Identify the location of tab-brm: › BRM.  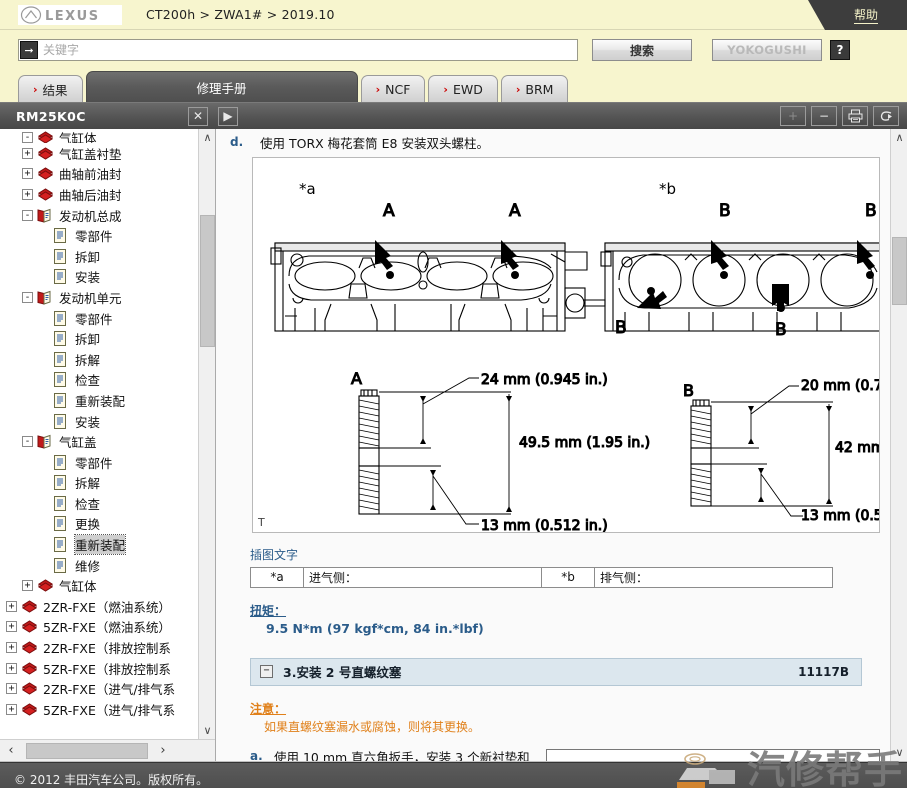
(534, 88).